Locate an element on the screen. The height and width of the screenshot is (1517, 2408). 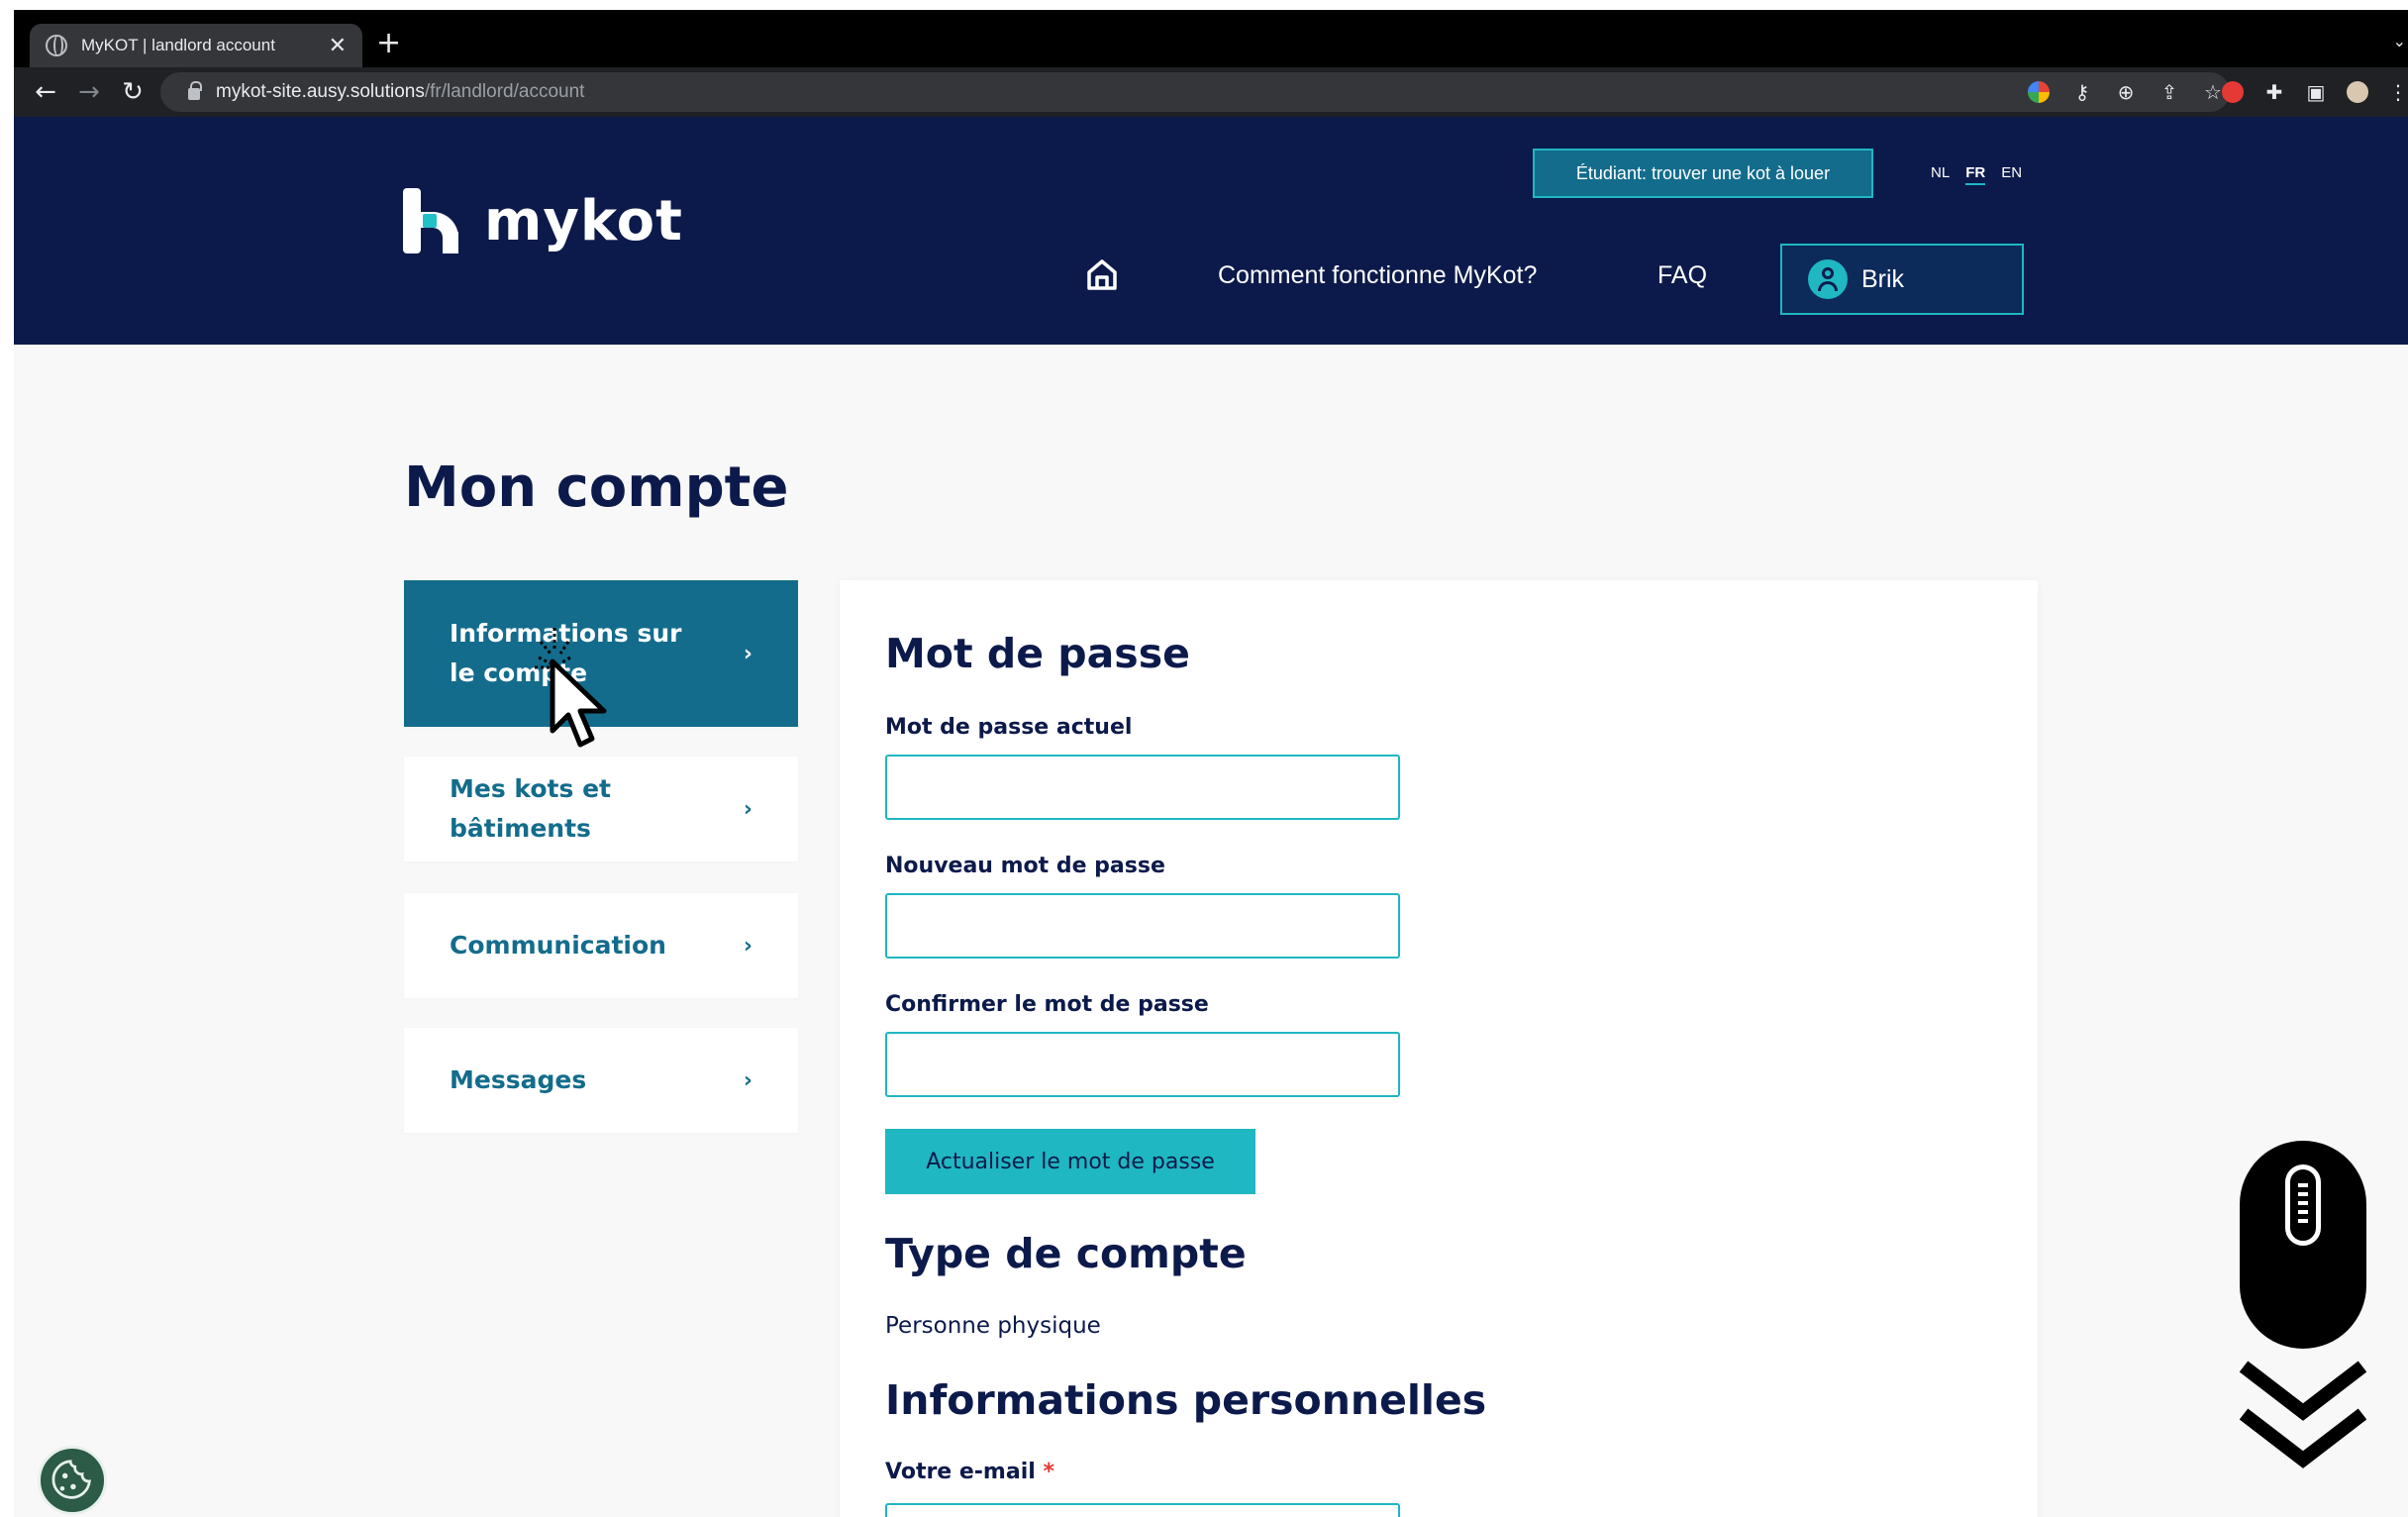
extension-icons: ✚ ▣ ⋮ is located at coordinates (2315, 92).